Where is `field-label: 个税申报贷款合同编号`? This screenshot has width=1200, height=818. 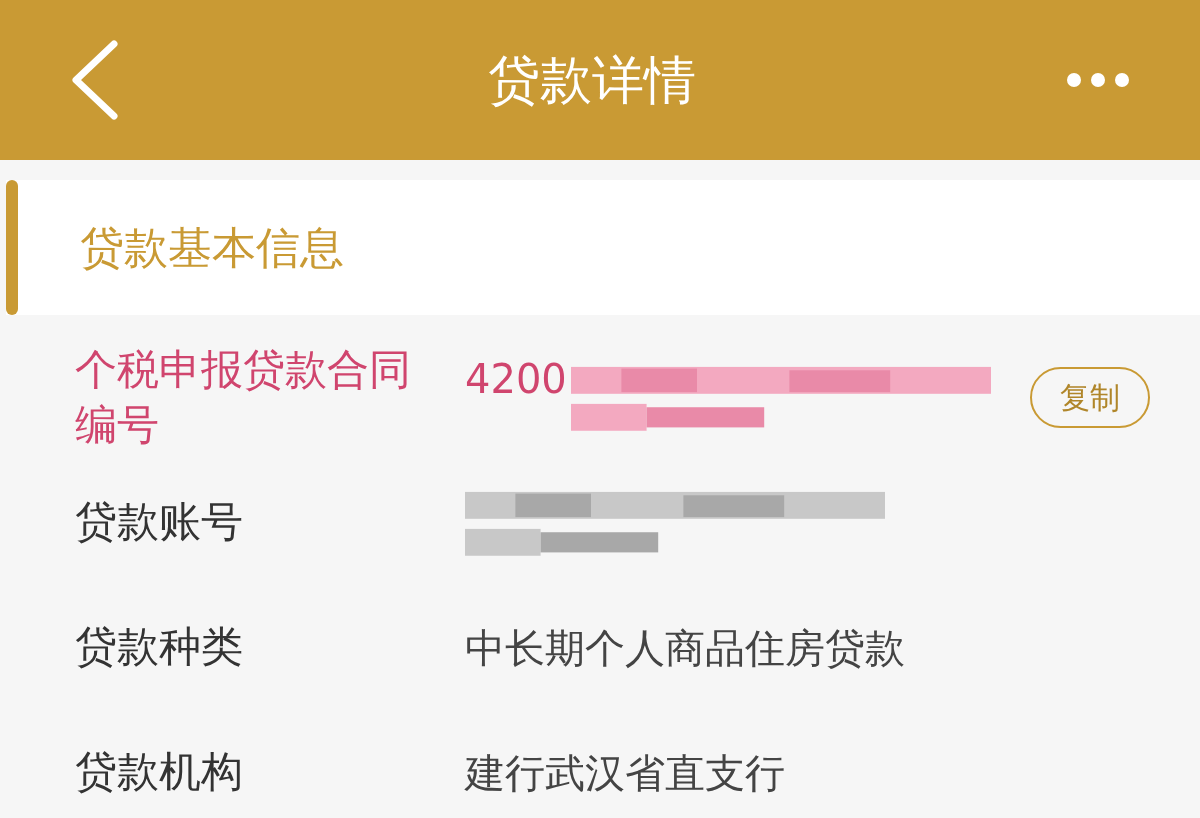
field-label: 个税申报贷款合同编号 is located at coordinates (243, 397).